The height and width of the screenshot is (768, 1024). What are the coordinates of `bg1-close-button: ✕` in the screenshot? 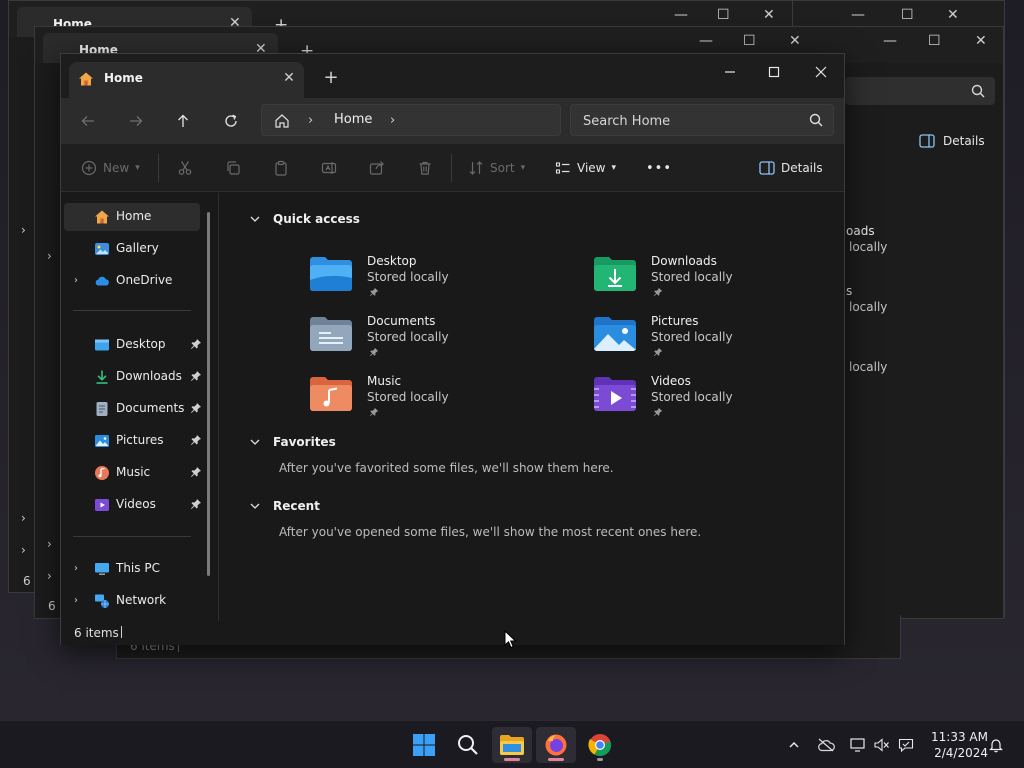 It's located at (769, 15).